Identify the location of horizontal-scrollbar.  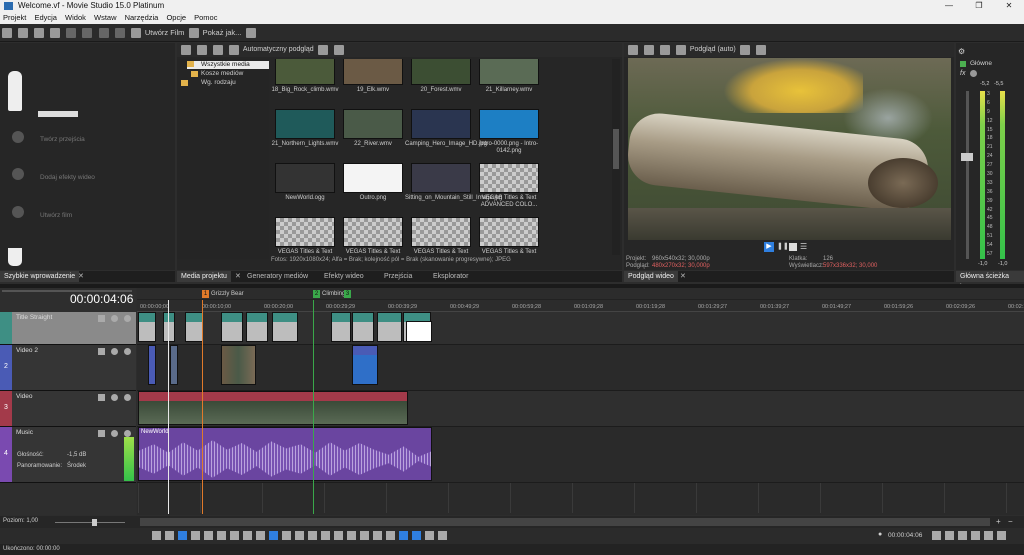
(565, 522).